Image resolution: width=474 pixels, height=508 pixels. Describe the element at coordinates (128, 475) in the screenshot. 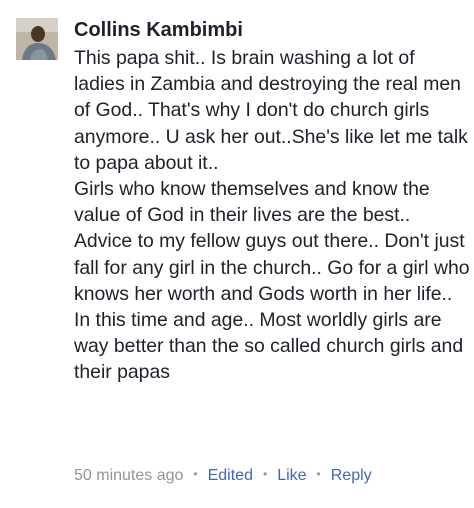

I see `timestamp: 50 minutes ago` at that location.